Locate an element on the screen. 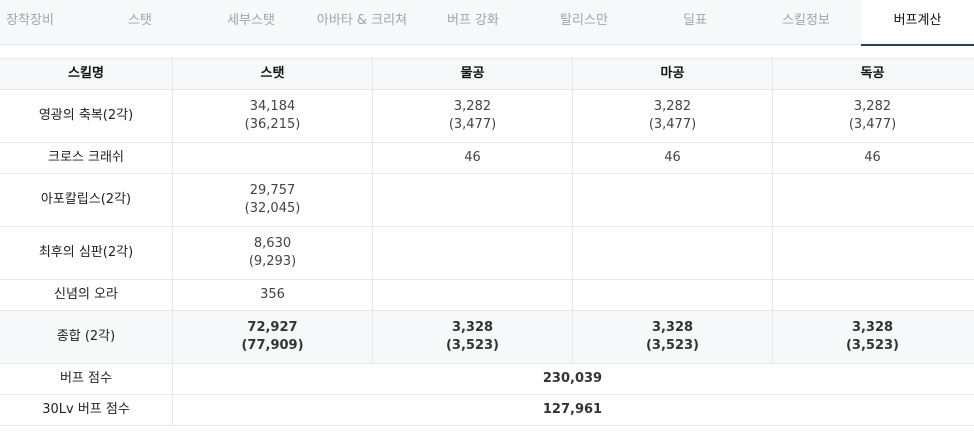 The width and height of the screenshot is (974, 433). value: 34,184 is located at coordinates (272, 106).